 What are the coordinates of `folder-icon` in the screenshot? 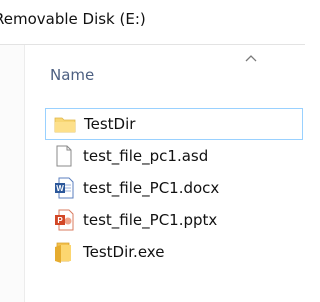 It's located at (65, 124).